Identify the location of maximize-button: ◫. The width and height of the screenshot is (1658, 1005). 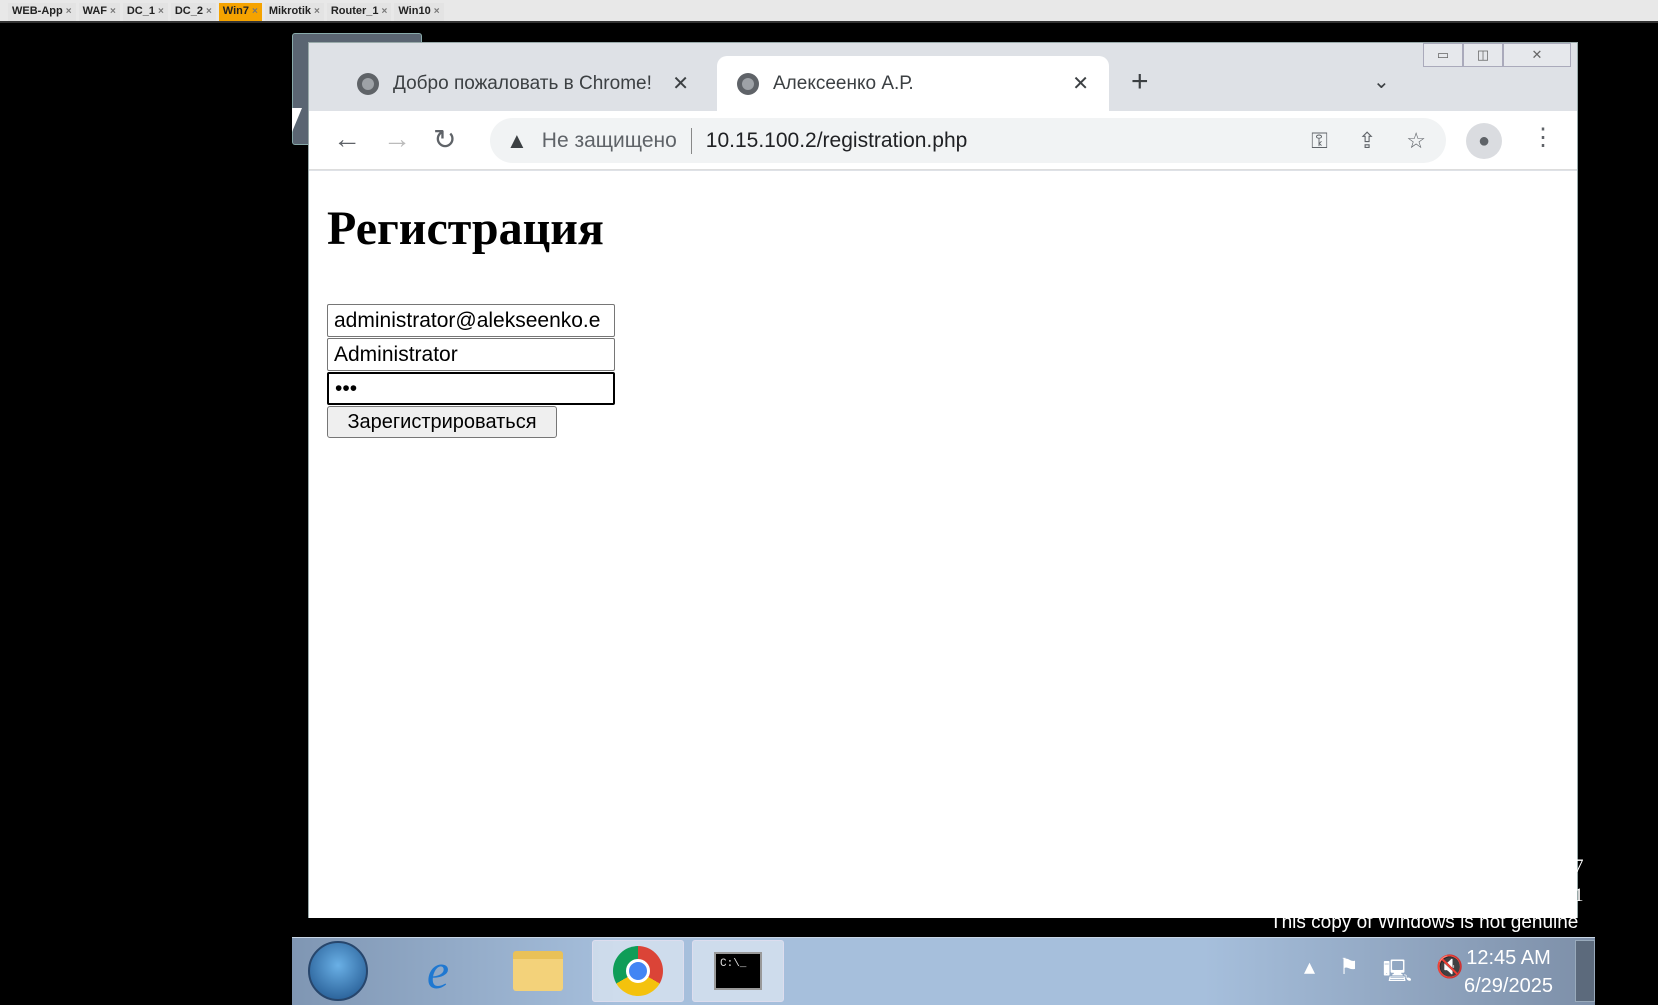
(1483, 55).